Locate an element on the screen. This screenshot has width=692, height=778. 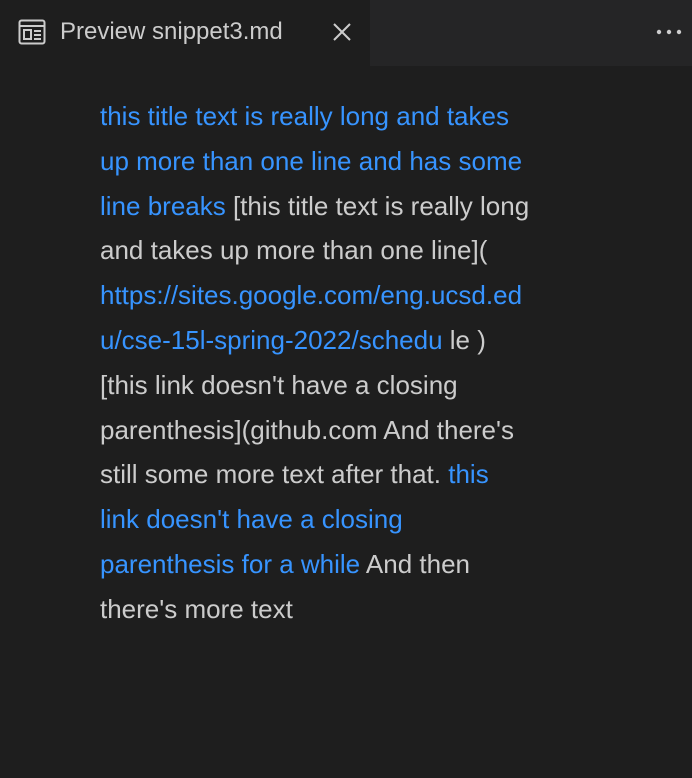
paragraph-text: le ) is located at coordinates (464, 339).